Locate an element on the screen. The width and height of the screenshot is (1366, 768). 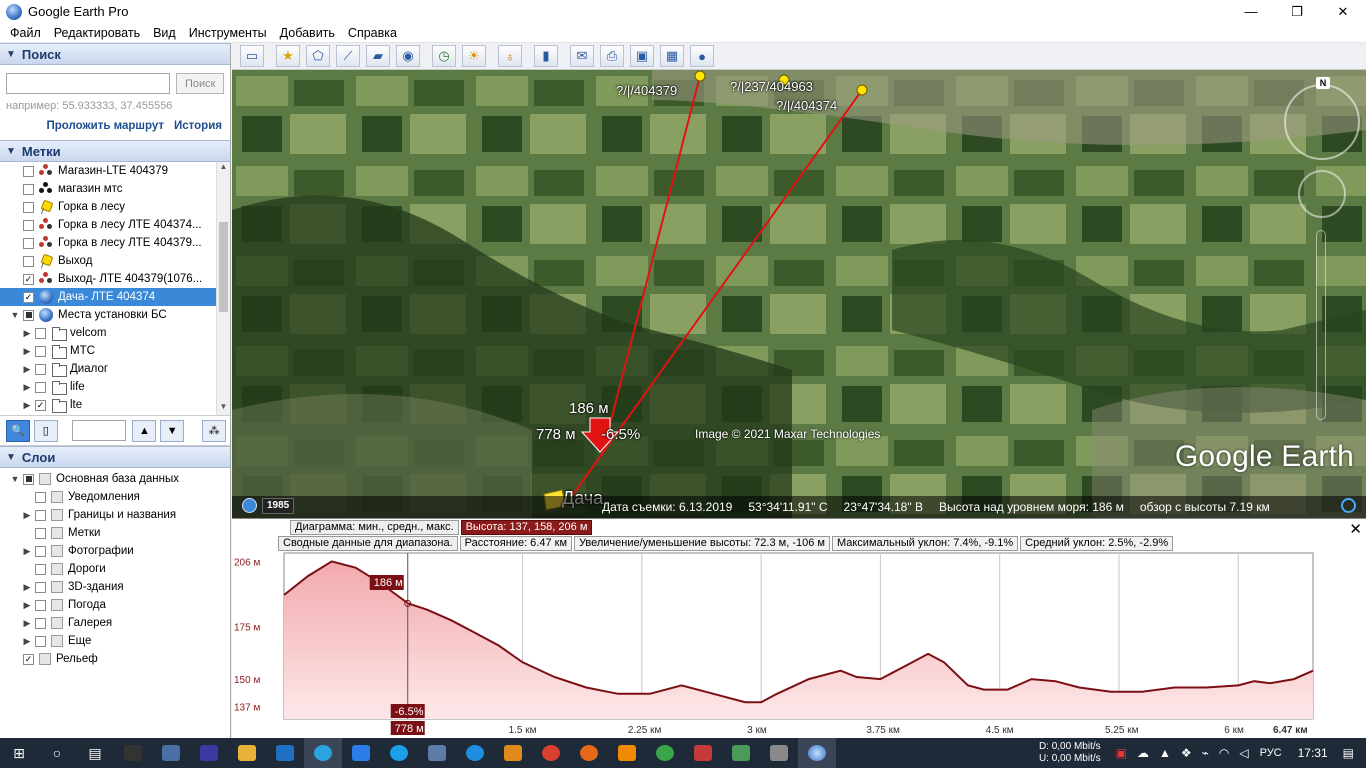
historical-clock-icon is located at coordinates (249, 505).